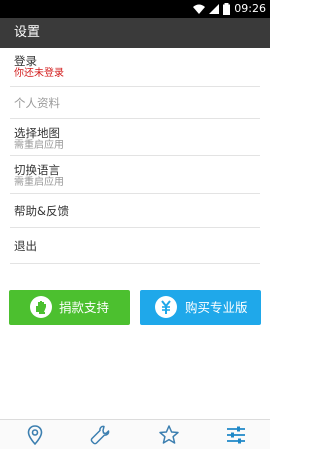  Describe the element at coordinates (135, 211) in the screenshot. I see `settings-item-help: 帮助&反馈` at that location.